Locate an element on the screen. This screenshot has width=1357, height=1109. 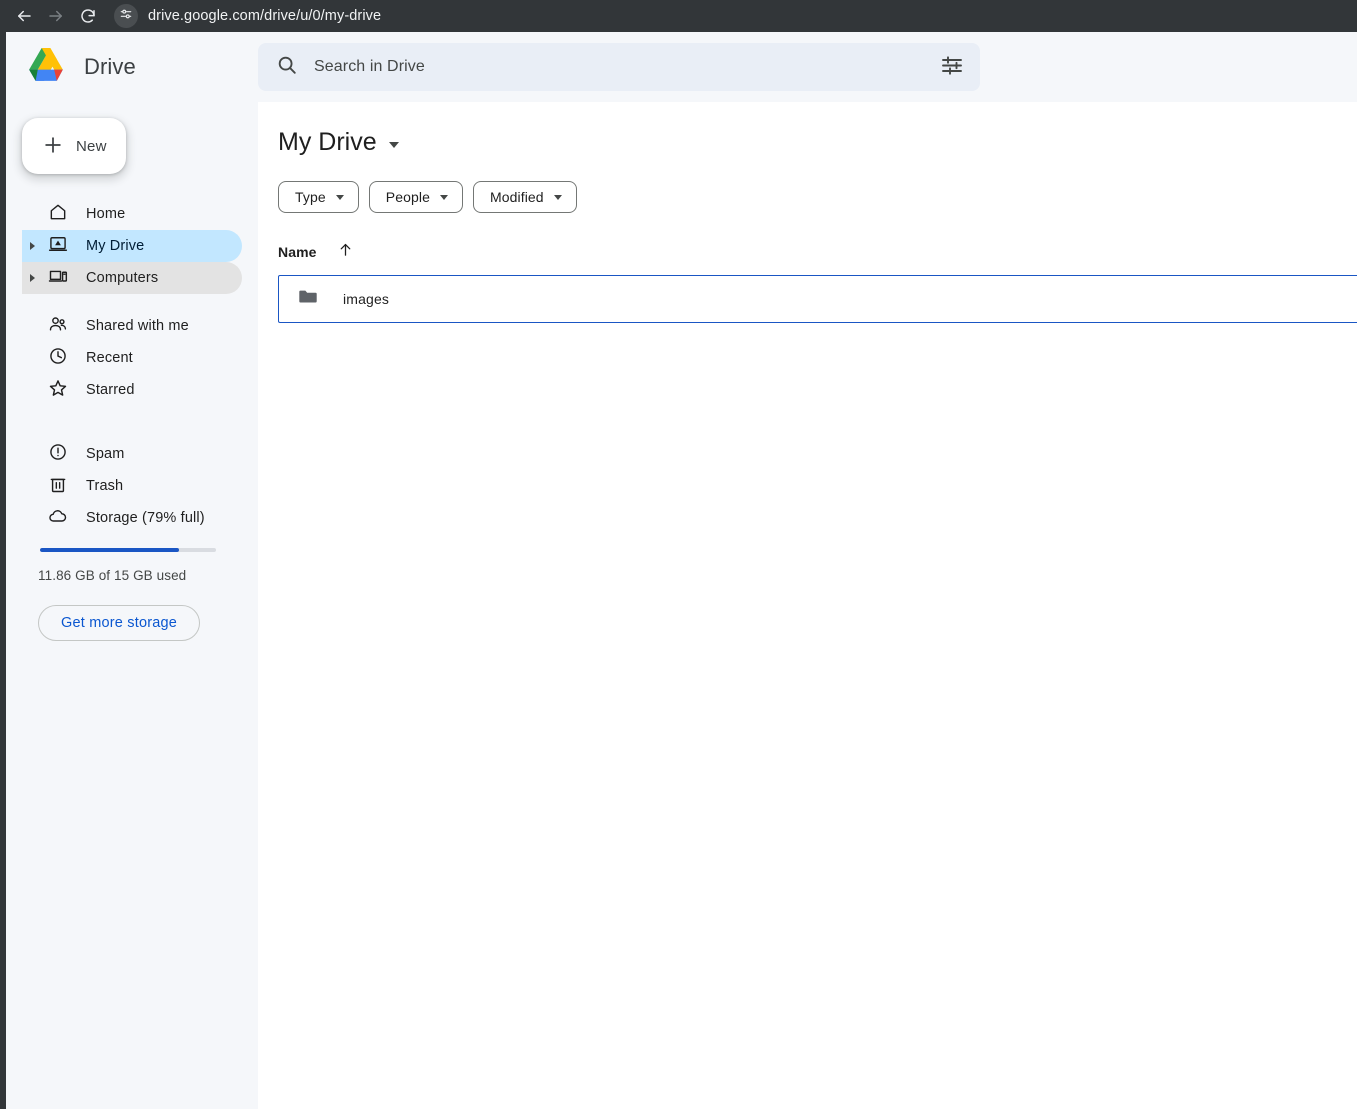
filter-chip-modified: Modified is located at coordinates (524, 197).